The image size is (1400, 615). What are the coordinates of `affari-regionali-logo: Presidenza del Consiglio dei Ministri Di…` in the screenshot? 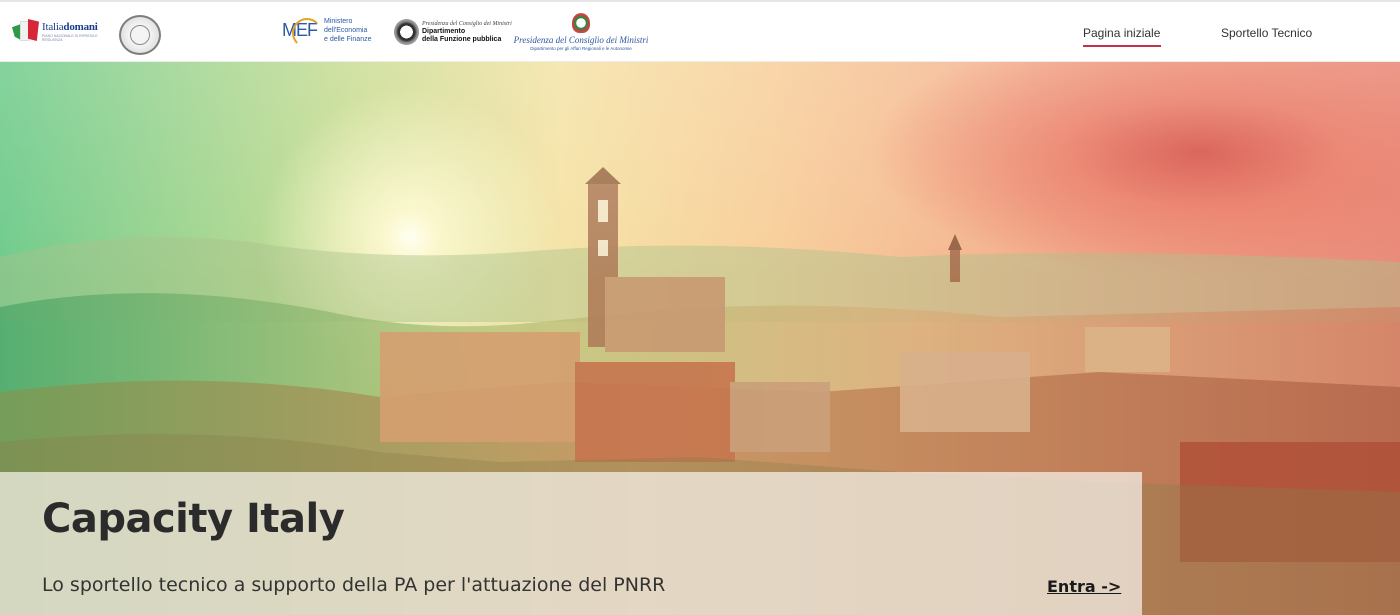 It's located at (581, 32).